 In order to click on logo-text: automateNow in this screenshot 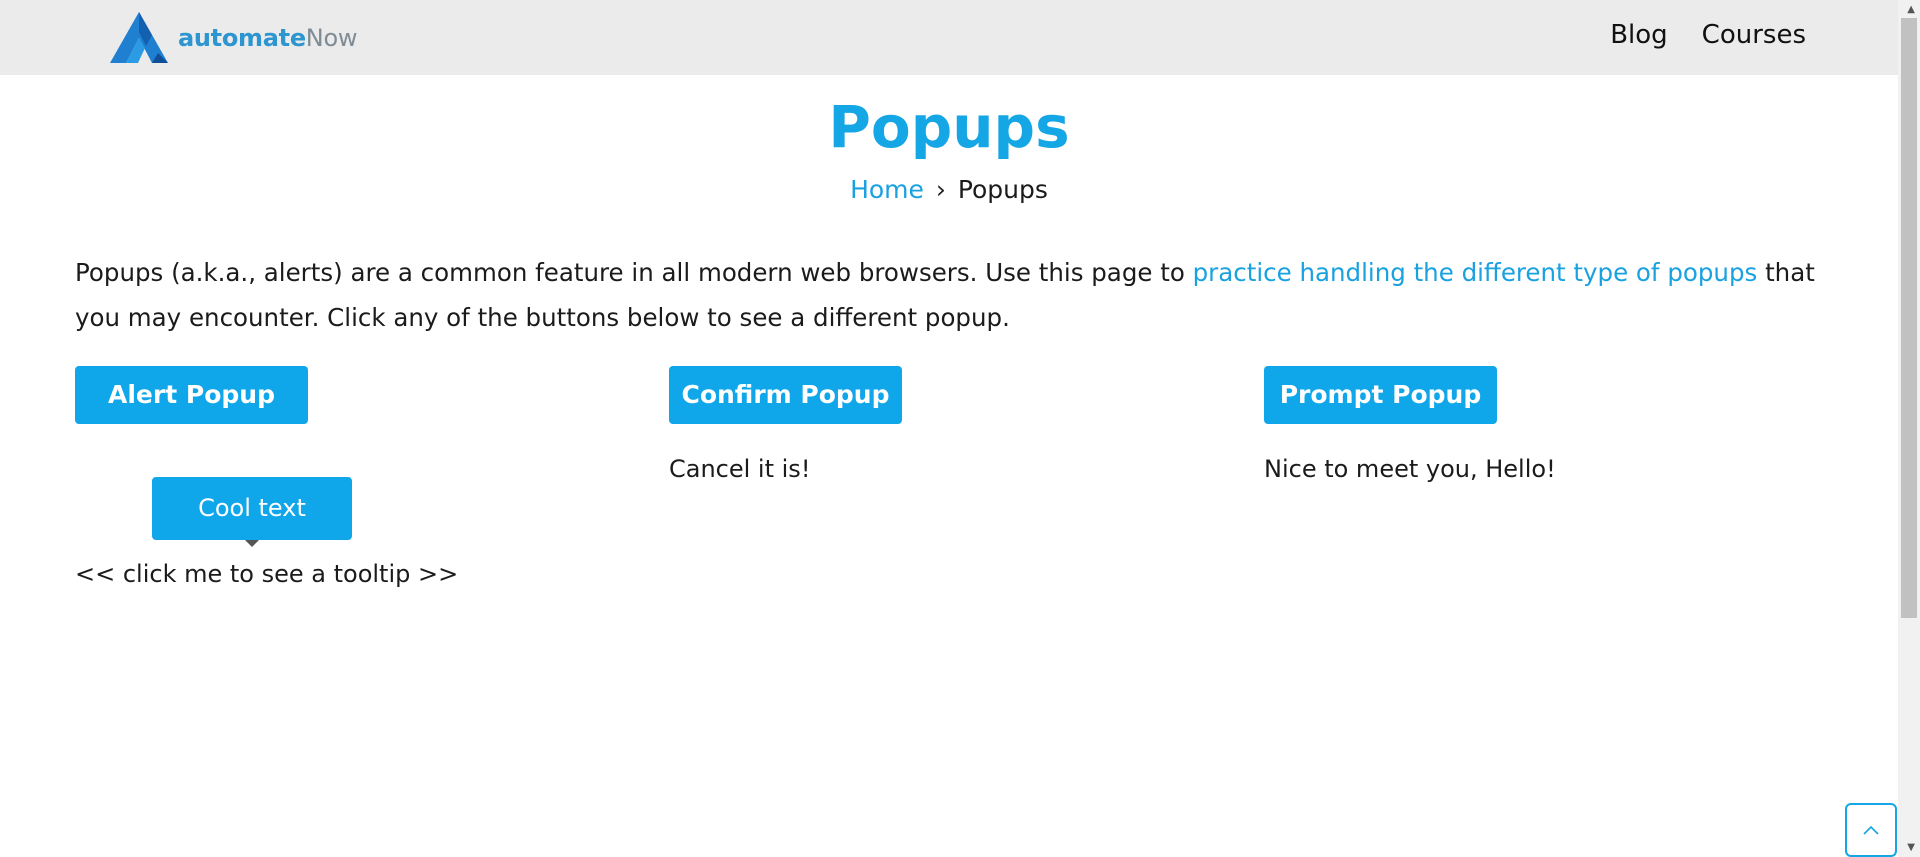, I will do `click(267, 38)`.